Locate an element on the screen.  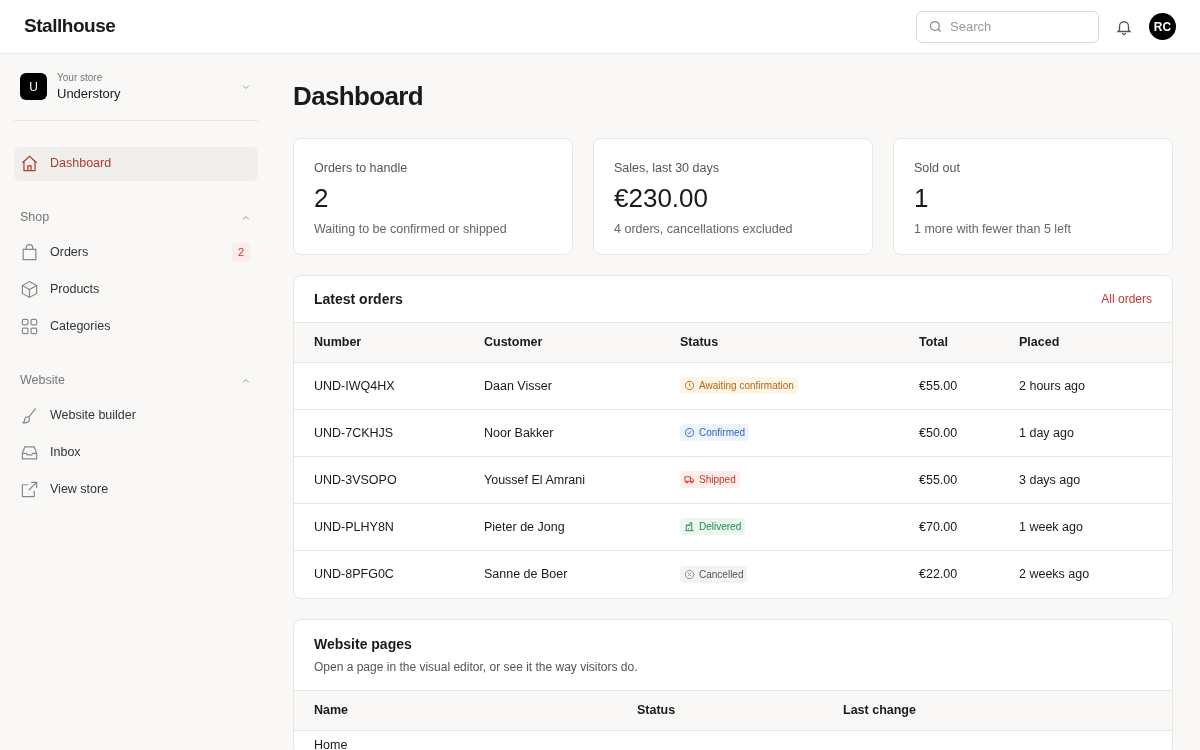
table-cell-text: €70.00 is located at coordinates (939, 527).